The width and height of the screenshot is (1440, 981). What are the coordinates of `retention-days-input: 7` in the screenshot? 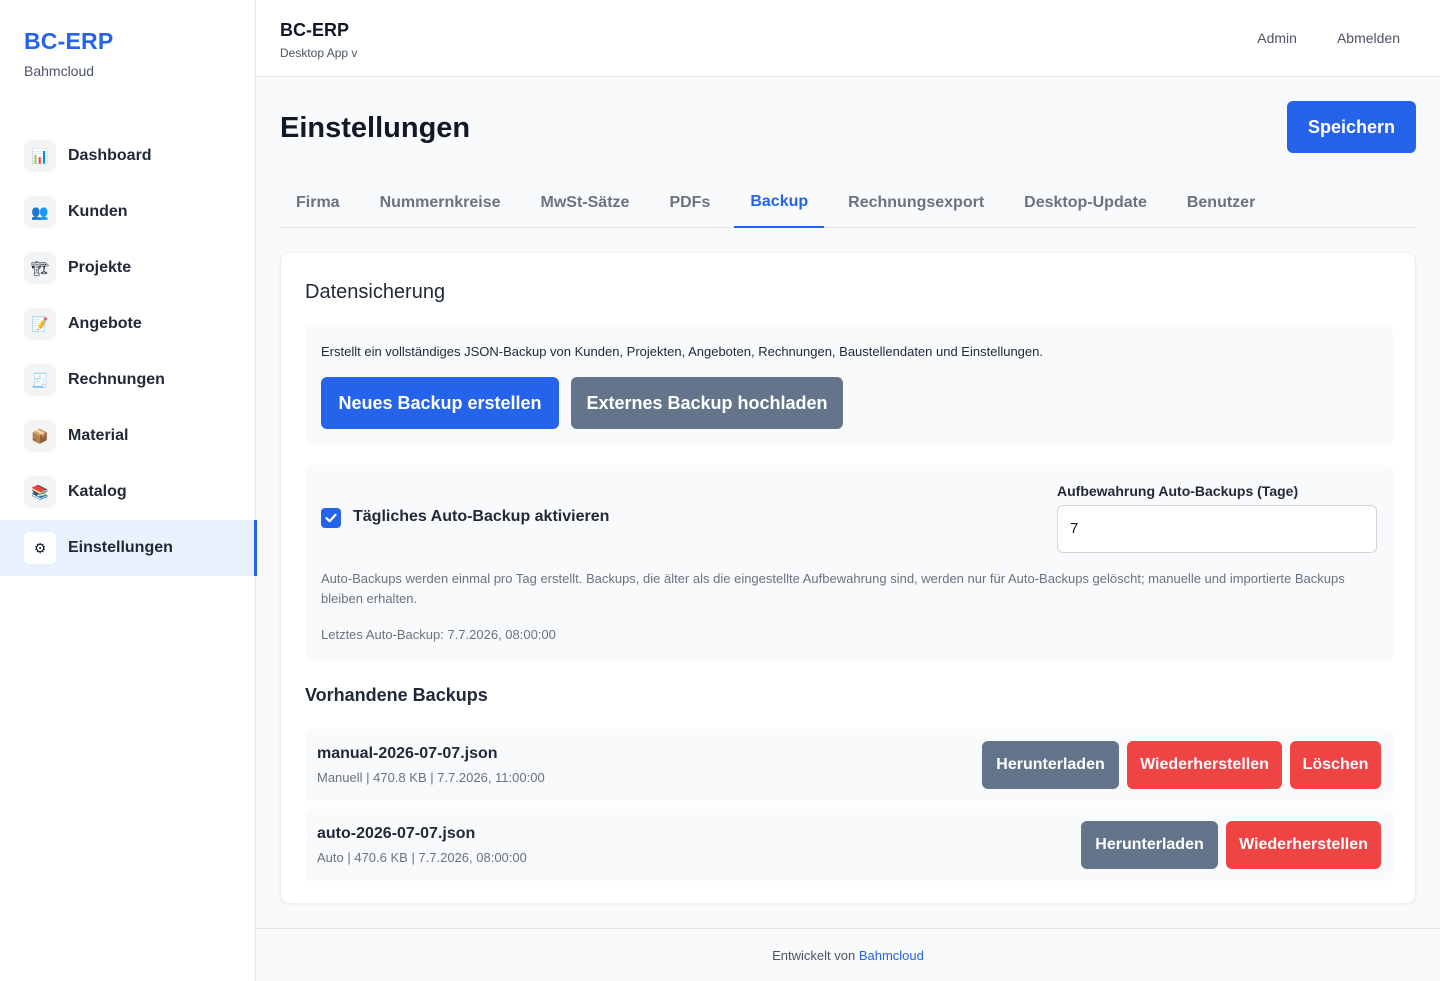 It's located at (1217, 529).